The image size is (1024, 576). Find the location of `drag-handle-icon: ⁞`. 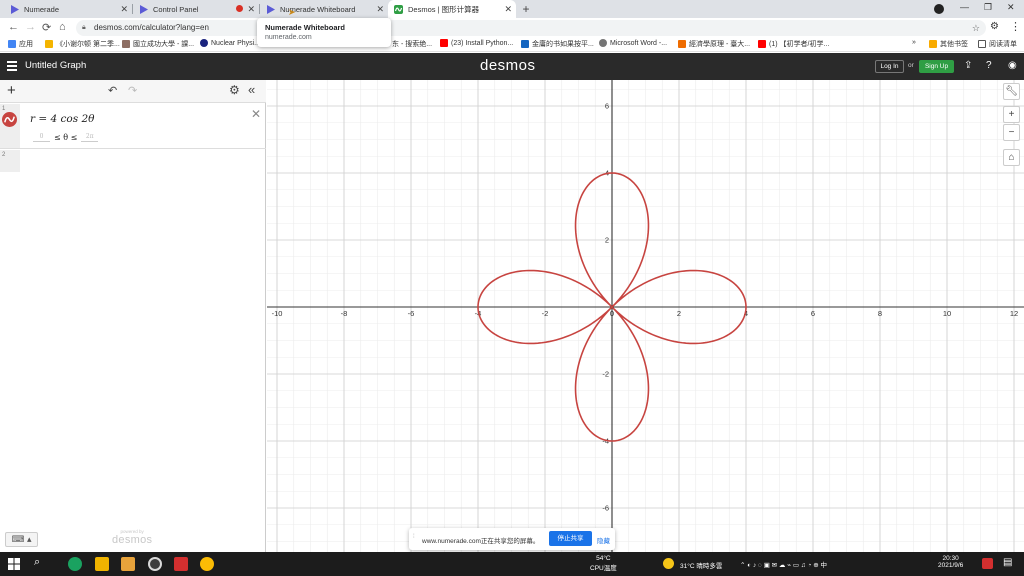

drag-handle-icon: ⁞ is located at coordinates (414, 537).